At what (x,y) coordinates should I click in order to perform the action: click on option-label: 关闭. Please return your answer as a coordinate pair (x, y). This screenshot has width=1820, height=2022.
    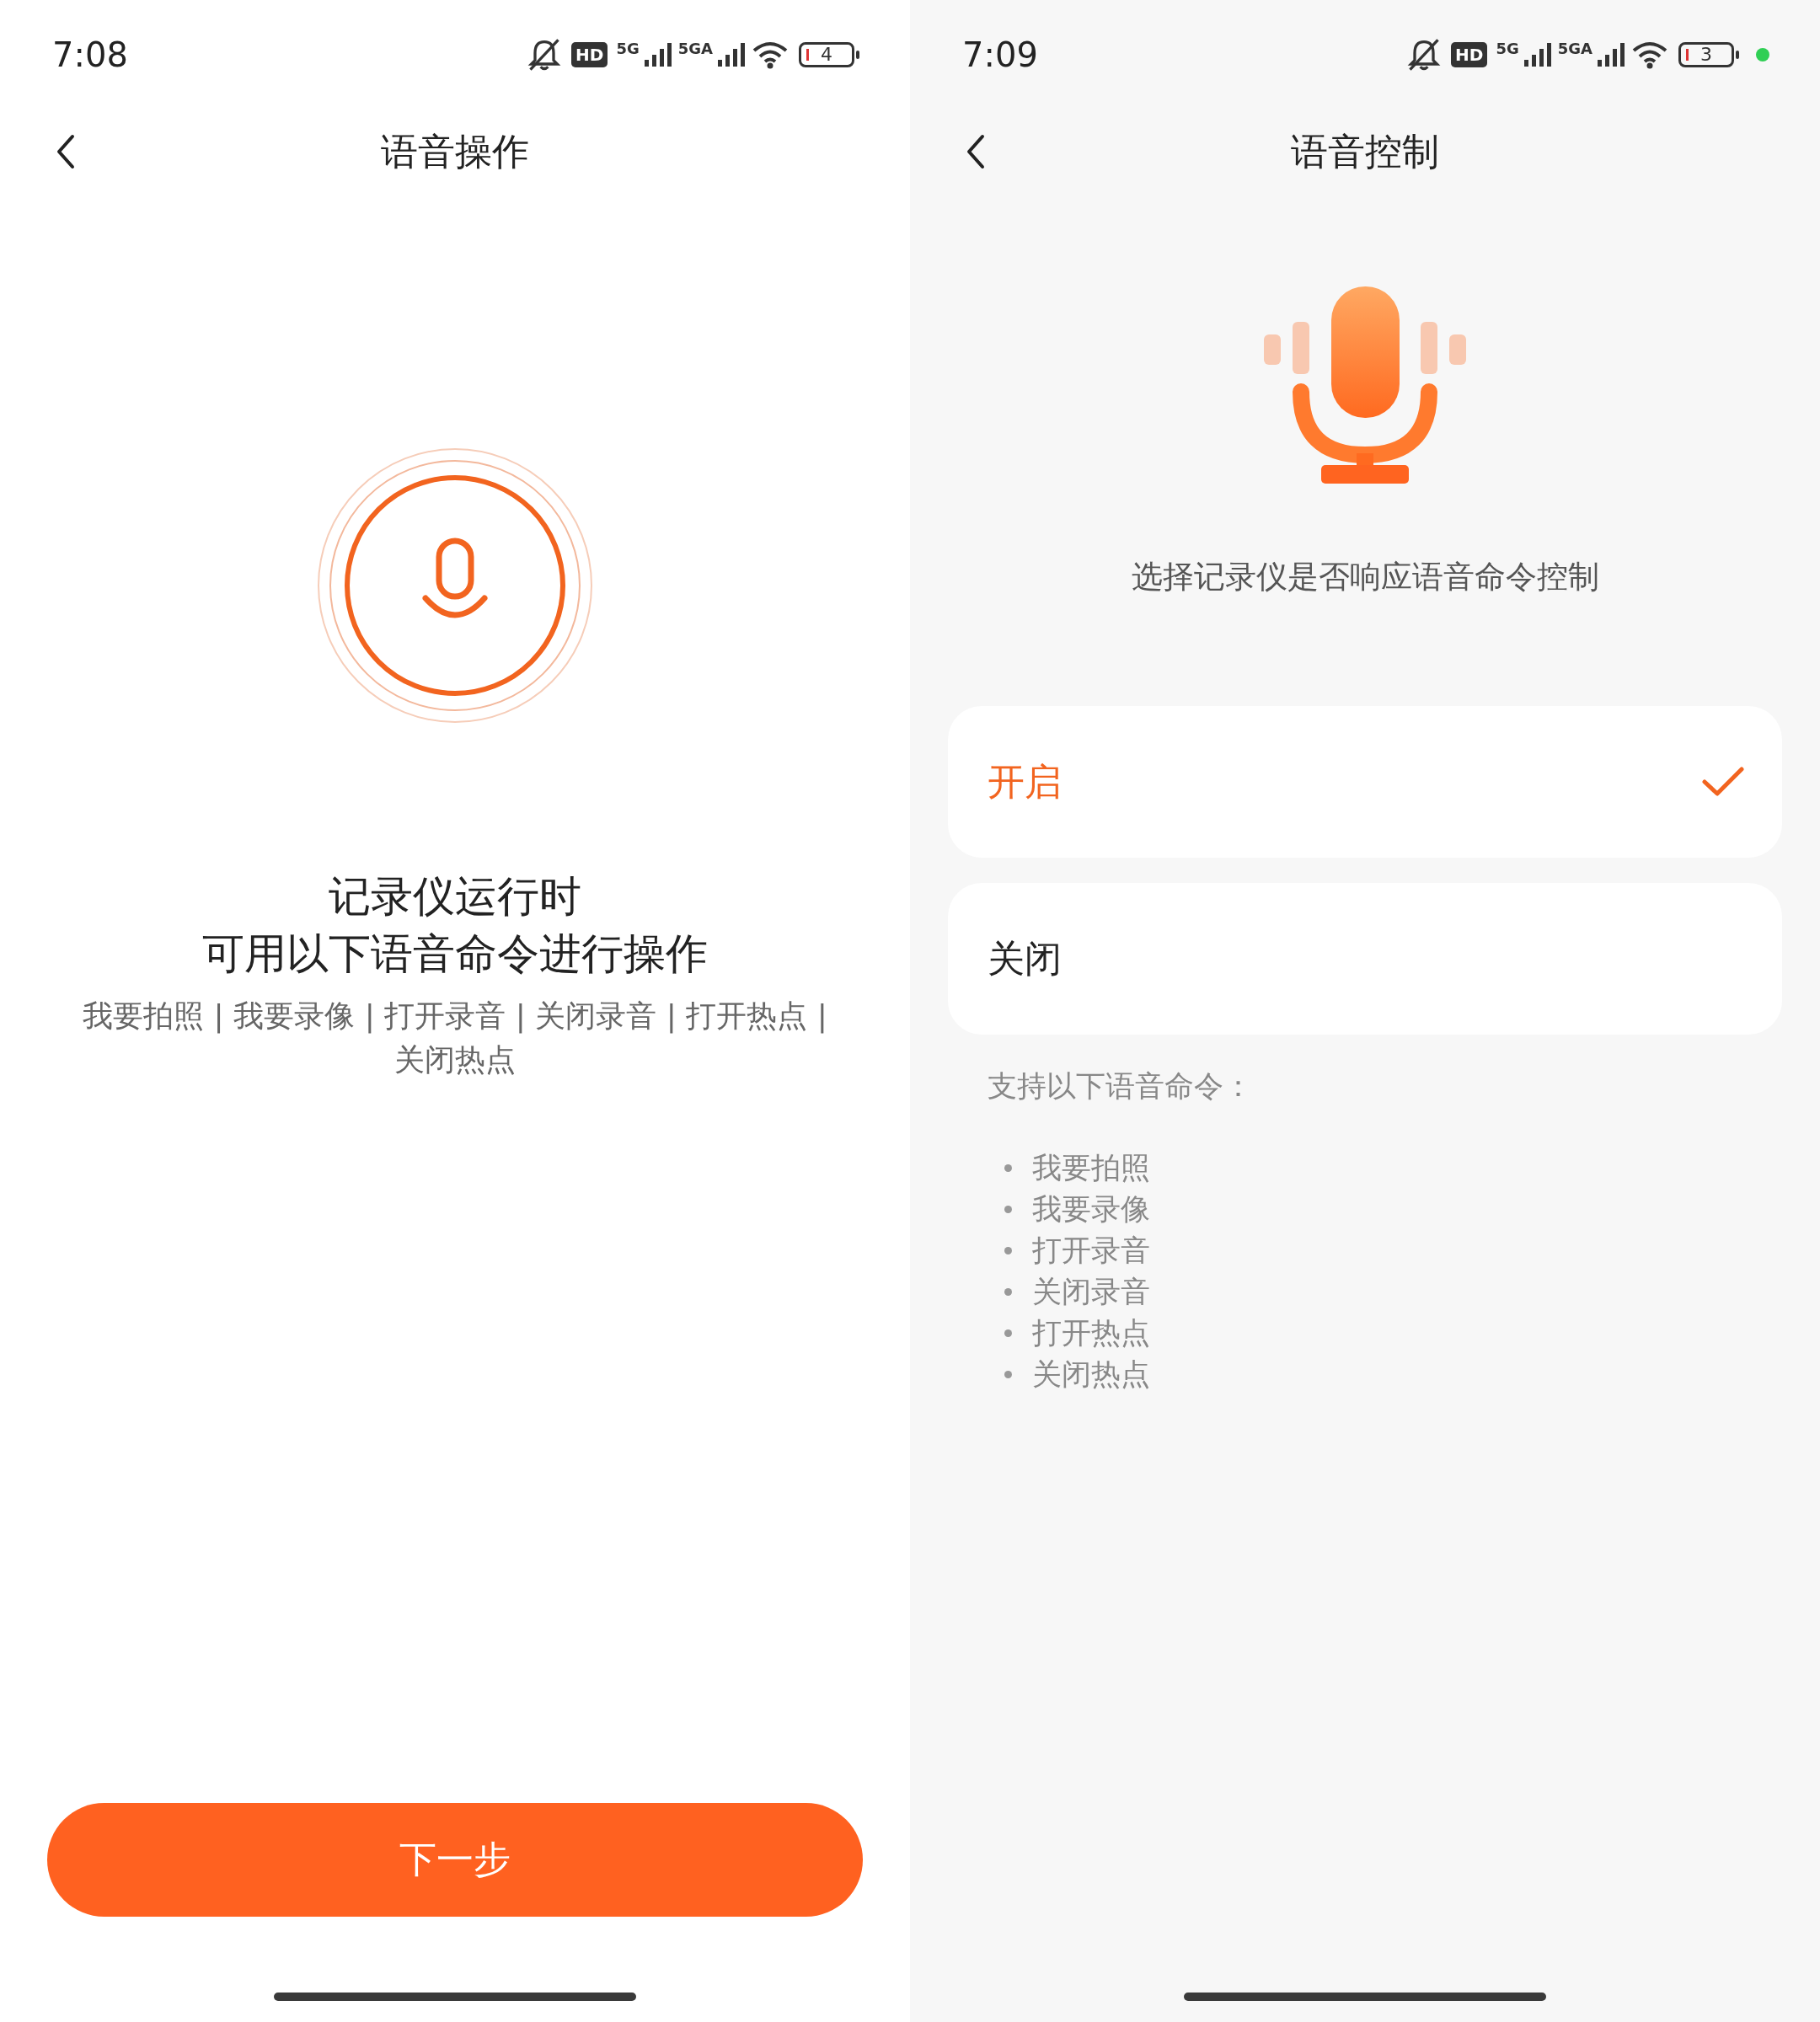
    Looking at the image, I should click on (1025, 958).